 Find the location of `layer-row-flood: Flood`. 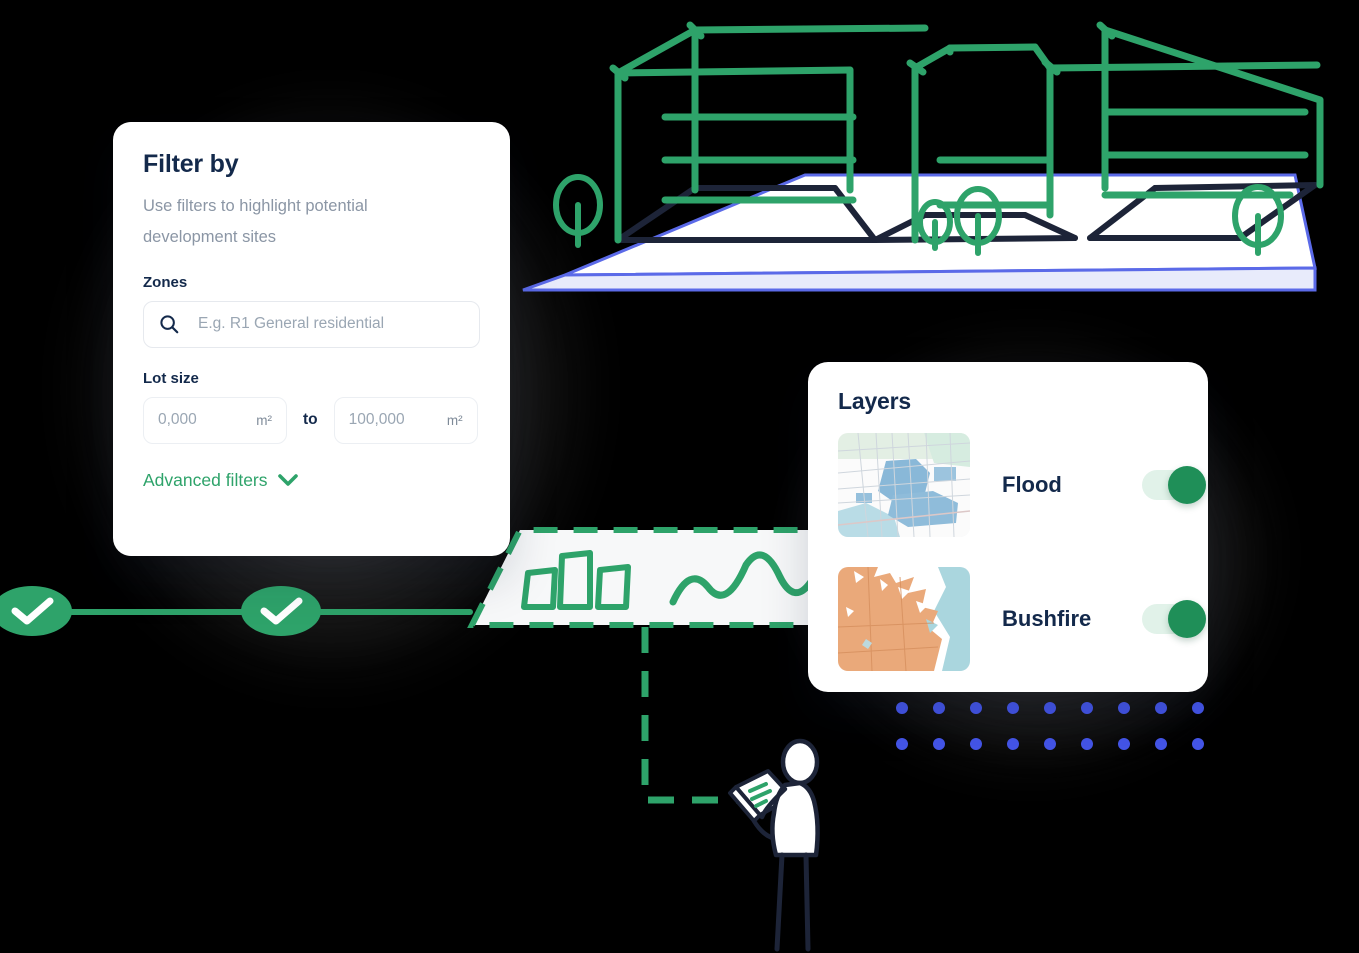

layer-row-flood: Flood is located at coordinates (1023, 485).